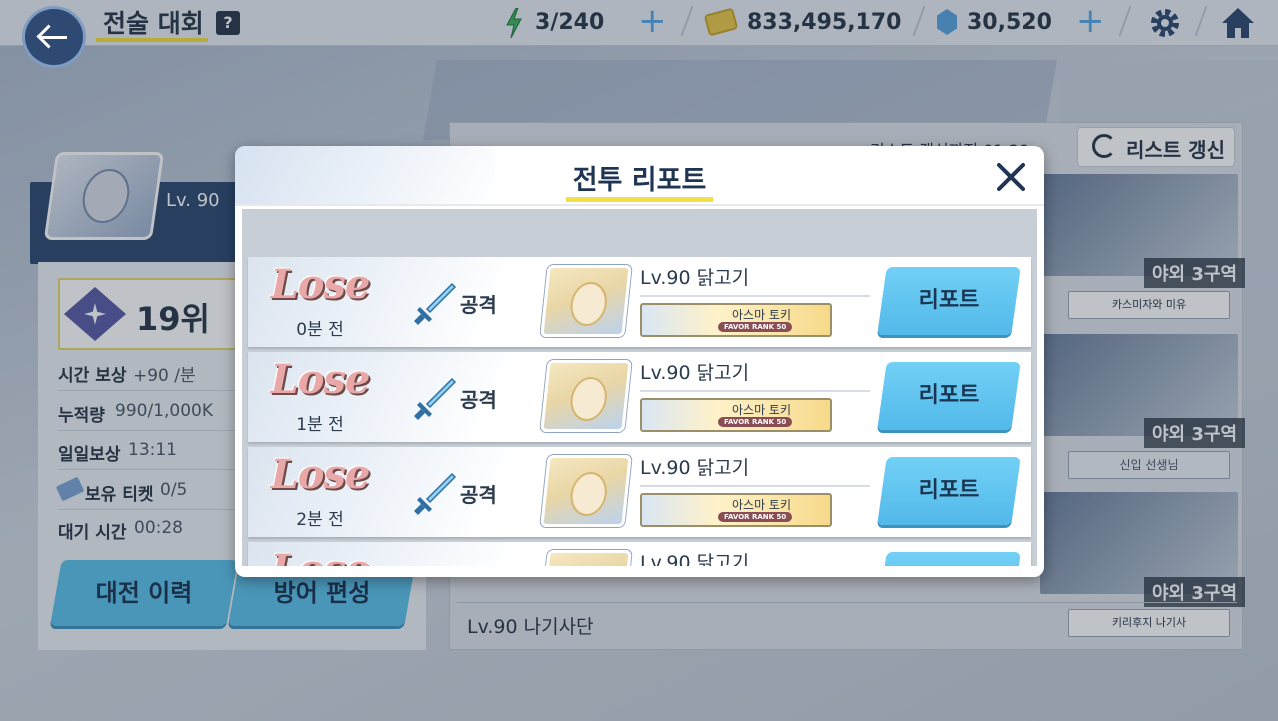 This screenshot has width=1278, height=721. Describe the element at coordinates (1011, 176) in the screenshot. I see `close-icon` at that location.